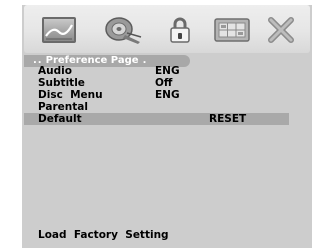  Describe the element at coordinates (167, 61) in the screenshot. I see `section-header: .. Preference Page.` at that location.